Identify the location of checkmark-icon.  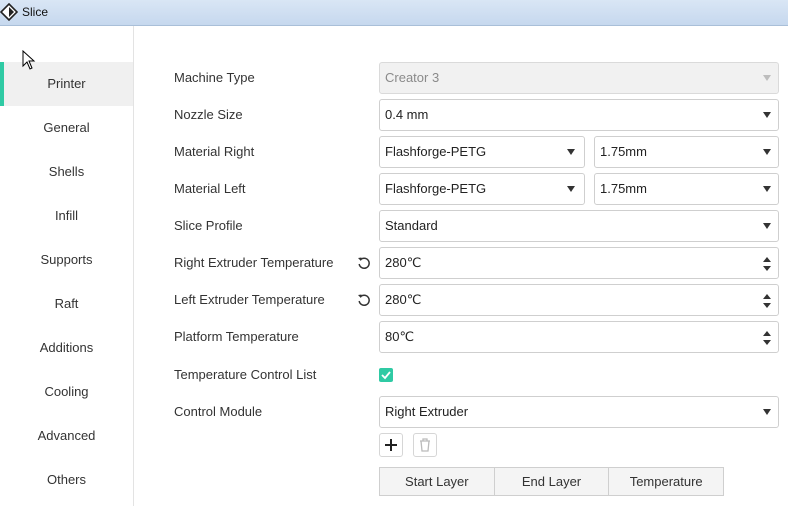
(386, 375).